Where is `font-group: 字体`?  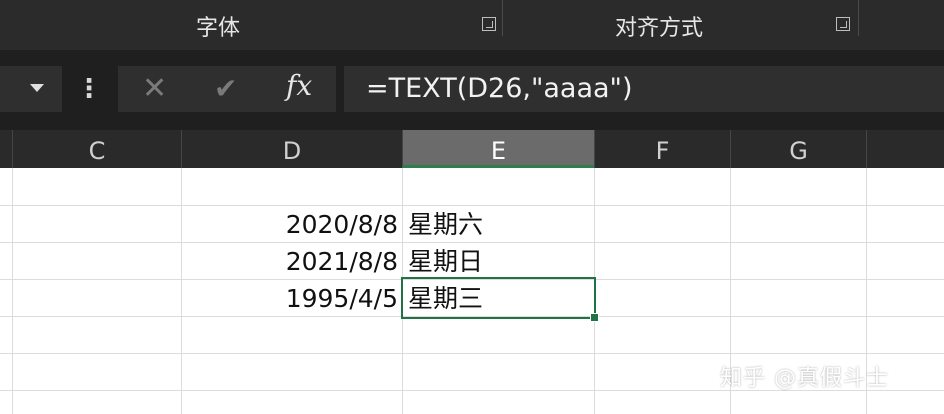
font-group: 字体 is located at coordinates (250, 25).